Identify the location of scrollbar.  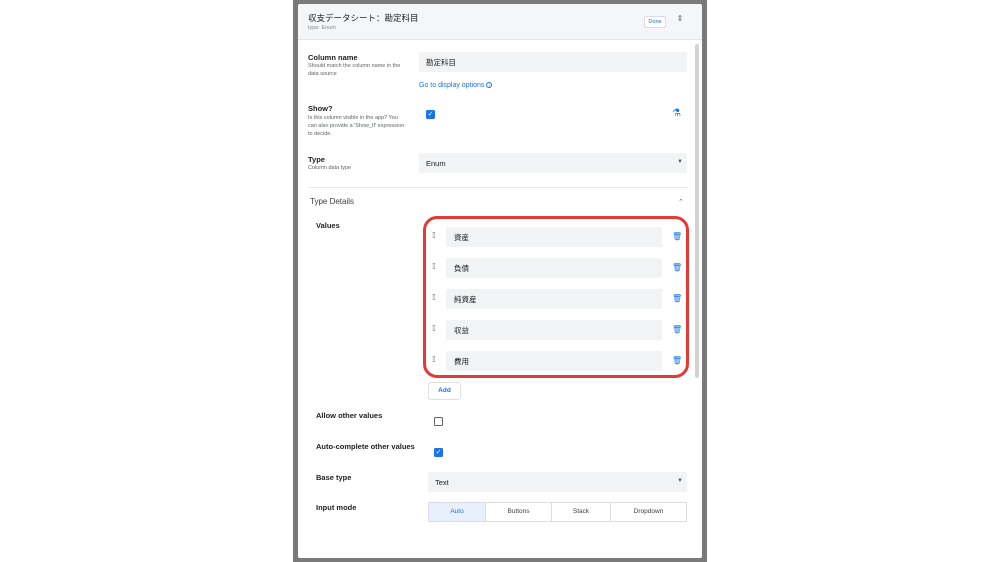
(697, 299).